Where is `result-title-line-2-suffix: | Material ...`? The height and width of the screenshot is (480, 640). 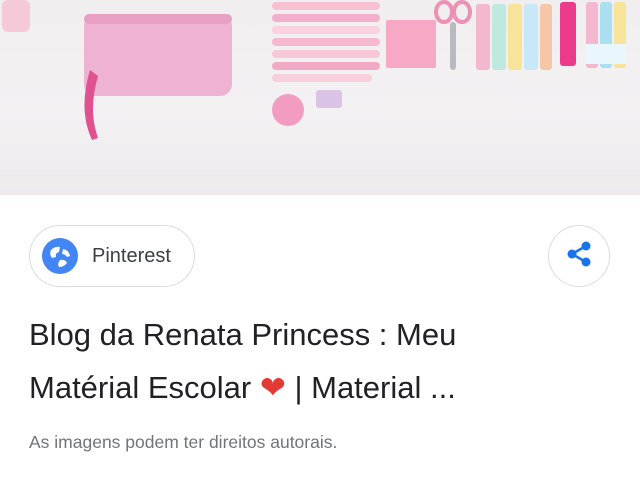
result-title-line-2-suffix: | Material ... is located at coordinates (370, 387).